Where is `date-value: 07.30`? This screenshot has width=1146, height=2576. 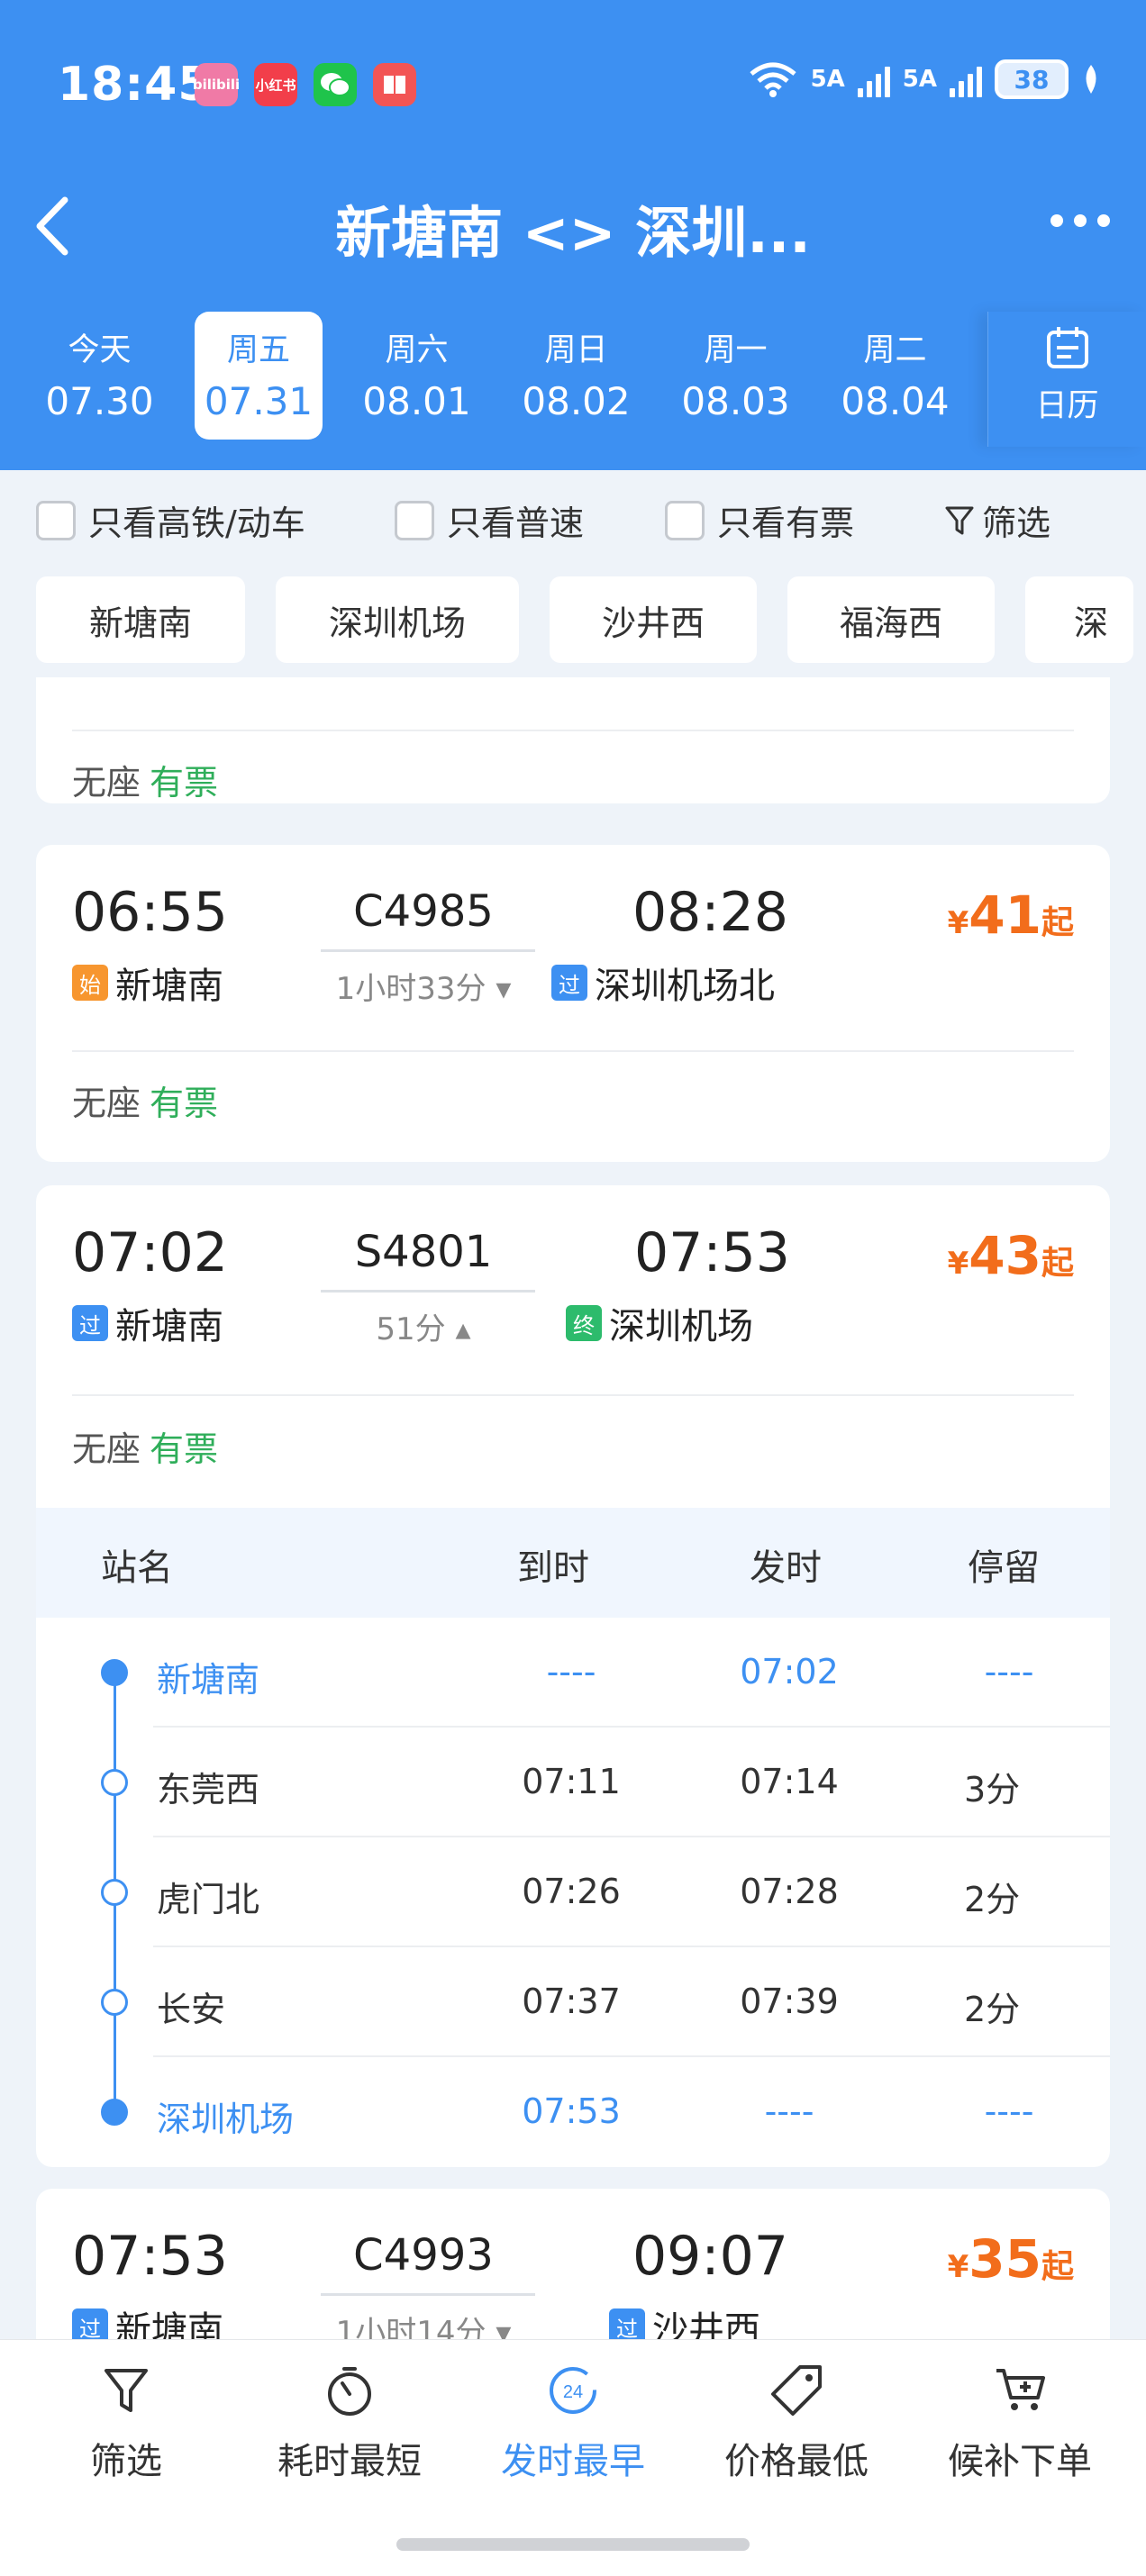
date-value: 07.30 is located at coordinates (99, 401).